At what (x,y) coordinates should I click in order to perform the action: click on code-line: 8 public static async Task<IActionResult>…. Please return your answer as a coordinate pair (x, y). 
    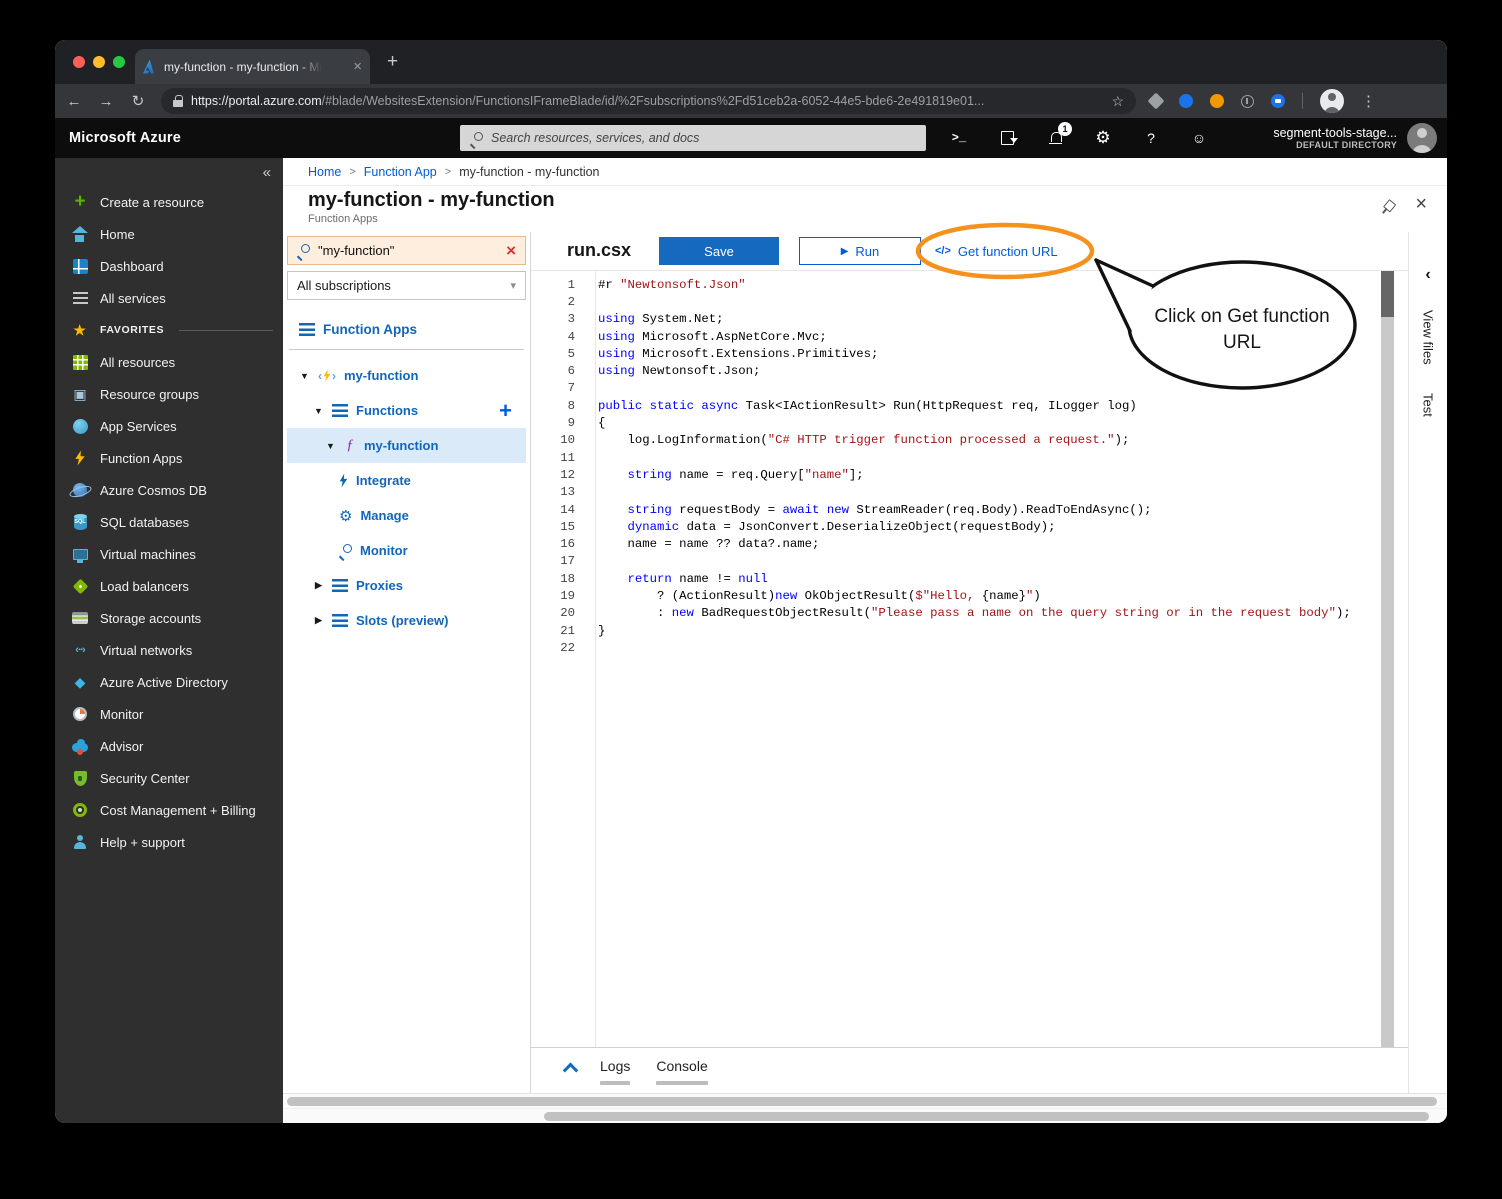
    Looking at the image, I should click on (969, 405).